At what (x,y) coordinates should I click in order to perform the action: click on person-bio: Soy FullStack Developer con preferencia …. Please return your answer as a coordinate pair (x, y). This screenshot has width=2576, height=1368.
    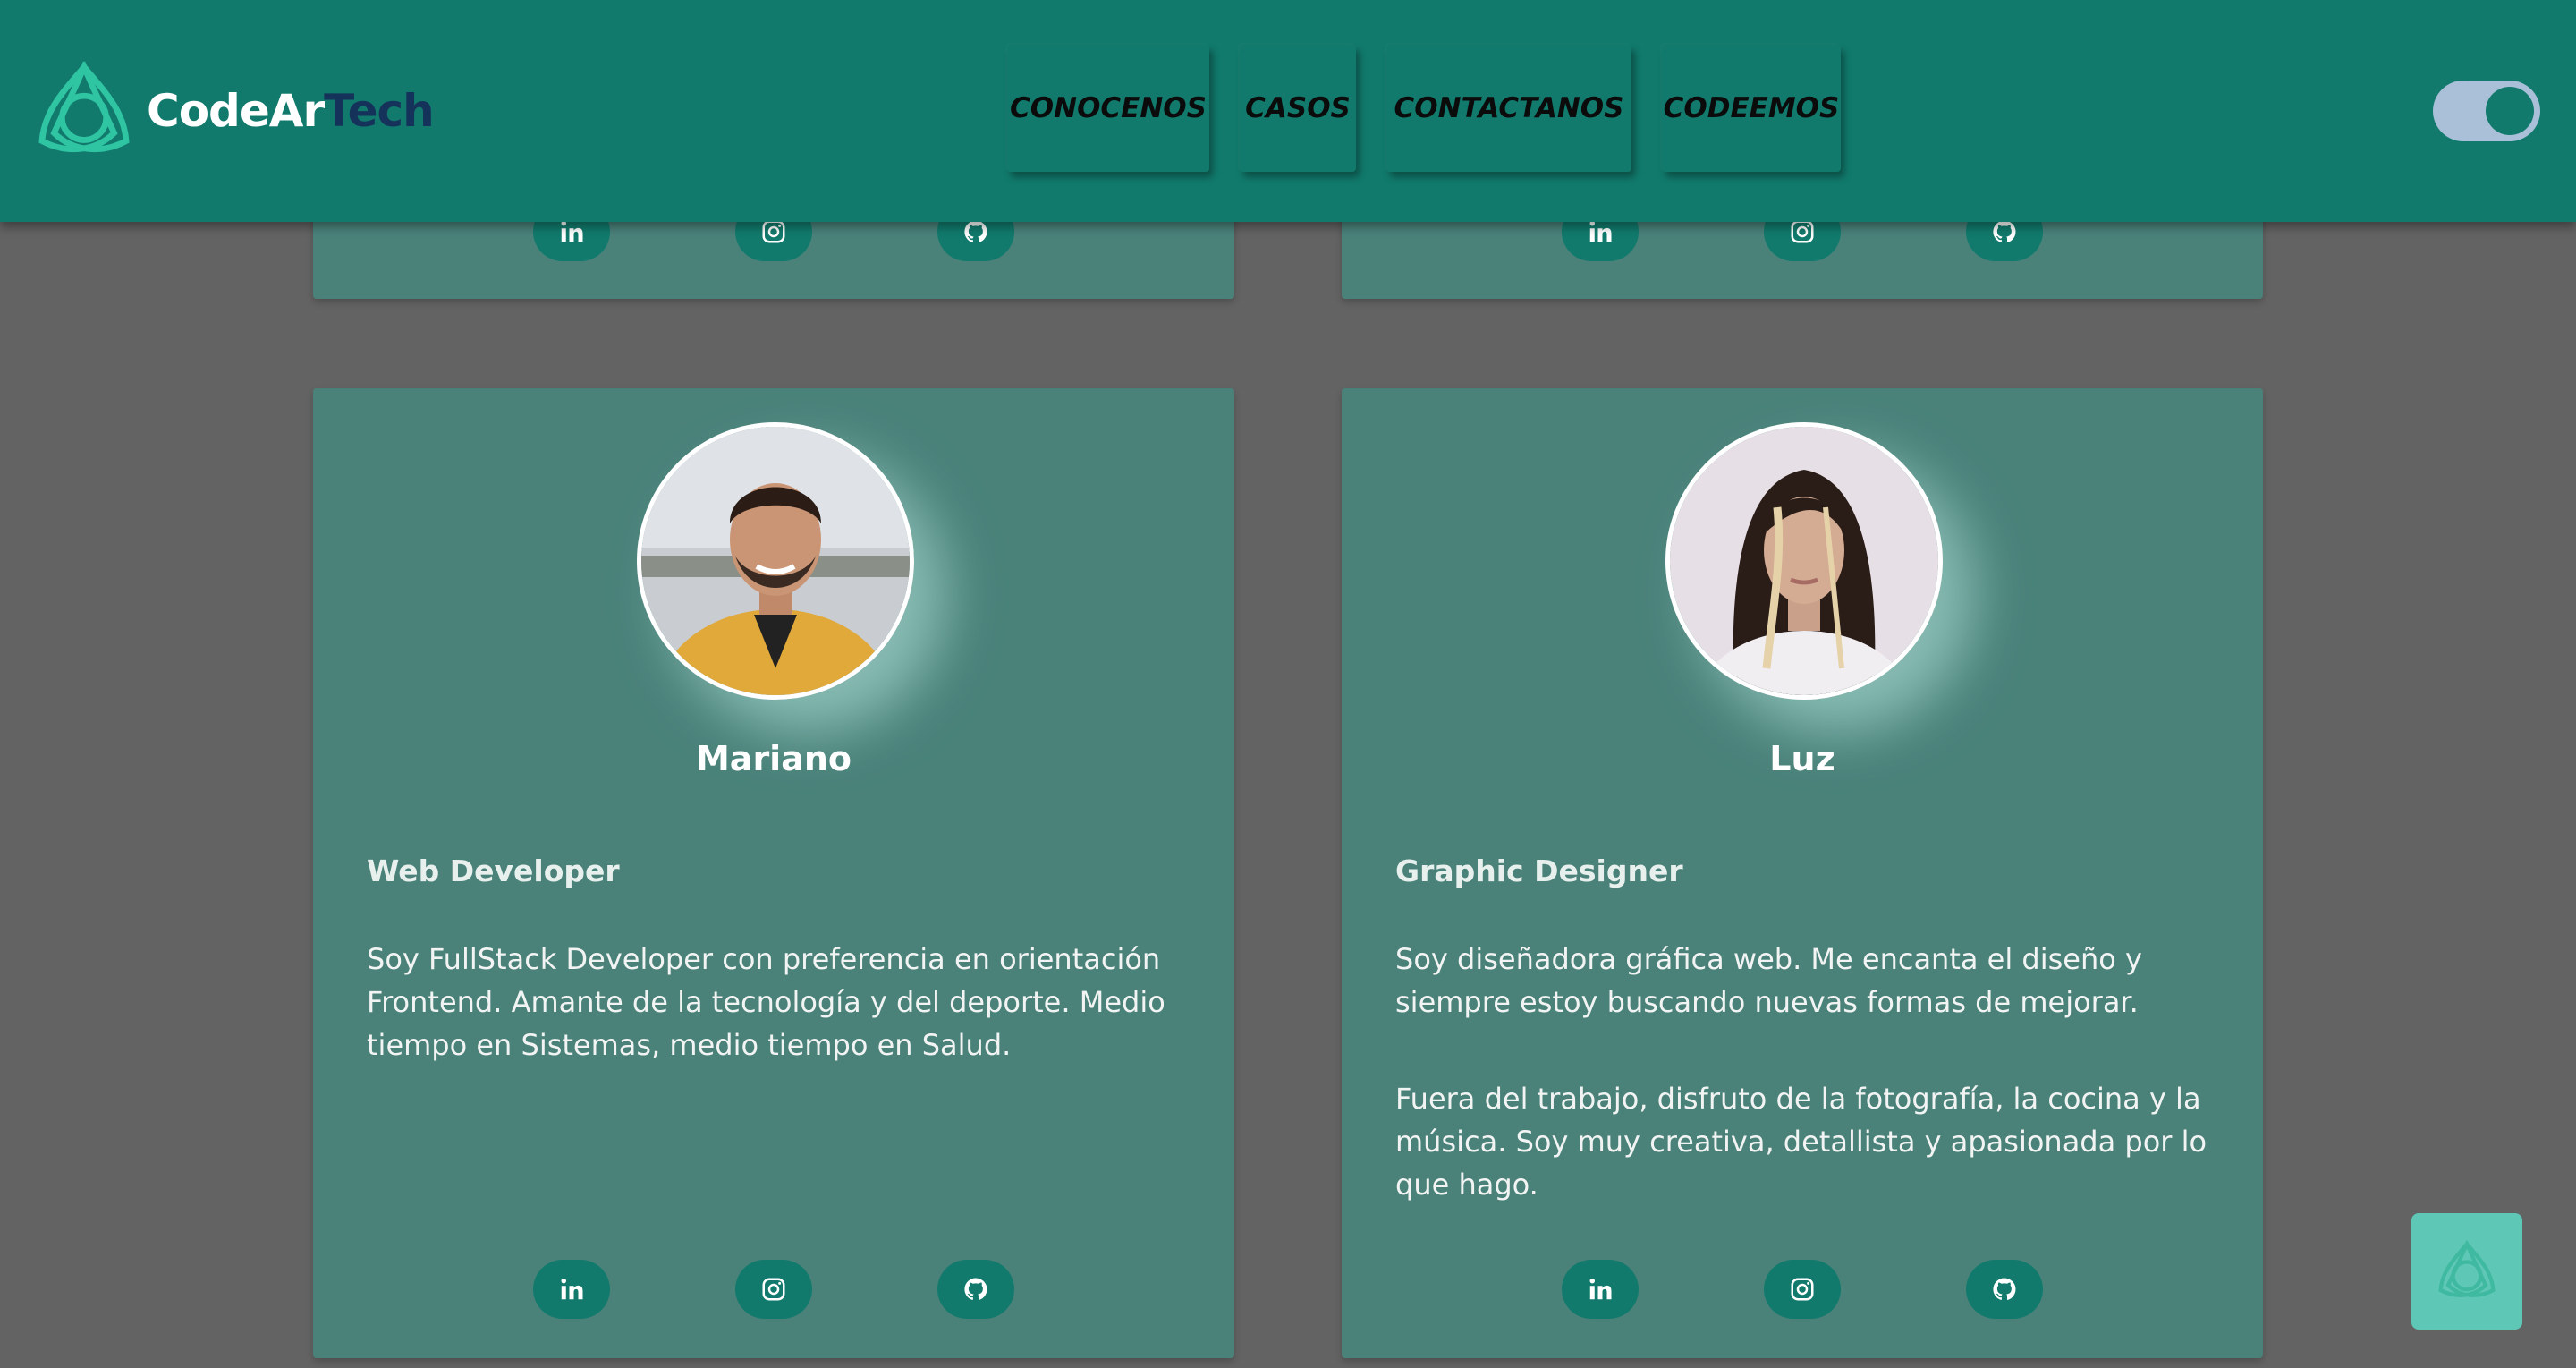
    Looking at the image, I should click on (783, 1029).